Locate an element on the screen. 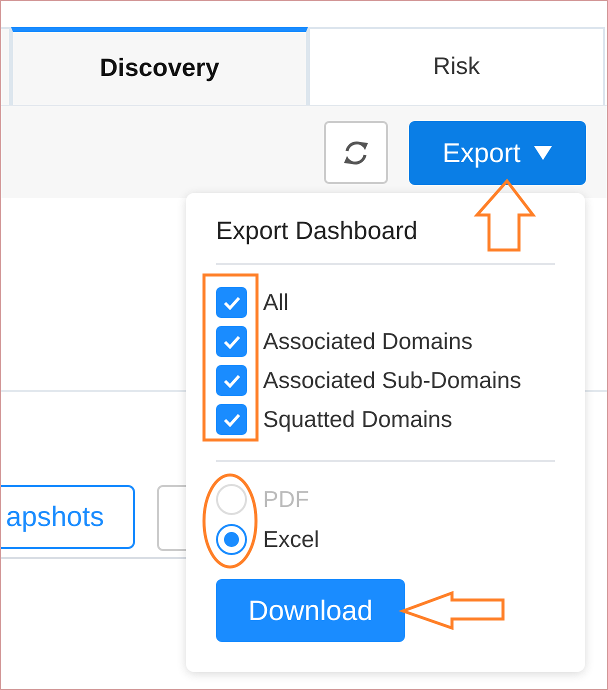 Image resolution: width=608 pixels, height=690 pixels. menu-title: Export Dashboard is located at coordinates (317, 231).